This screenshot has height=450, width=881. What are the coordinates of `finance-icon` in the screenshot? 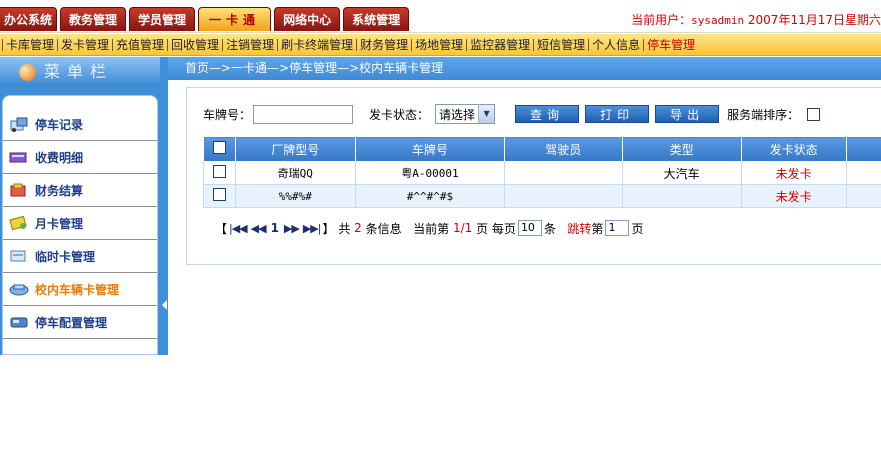 It's located at (18, 190).